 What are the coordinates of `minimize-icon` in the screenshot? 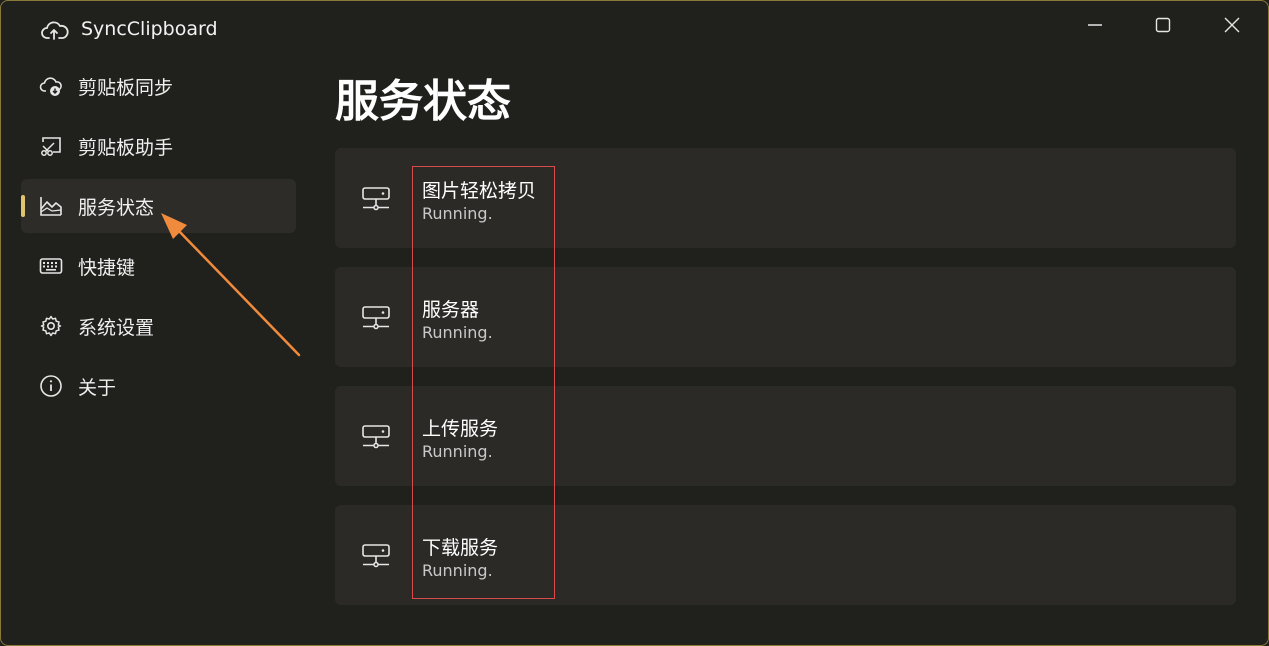 It's located at (1095, 25).